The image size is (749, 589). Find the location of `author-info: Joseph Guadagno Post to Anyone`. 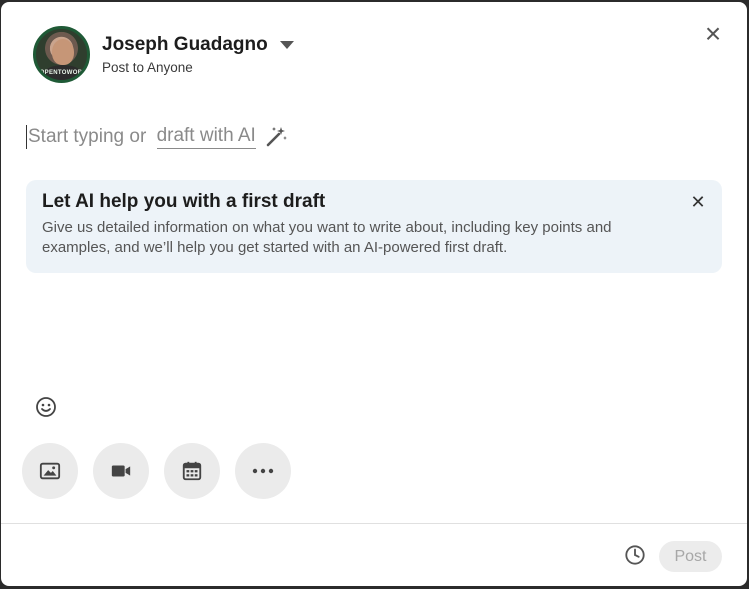

author-info: Joseph Guadagno Post to Anyone is located at coordinates (198, 54).